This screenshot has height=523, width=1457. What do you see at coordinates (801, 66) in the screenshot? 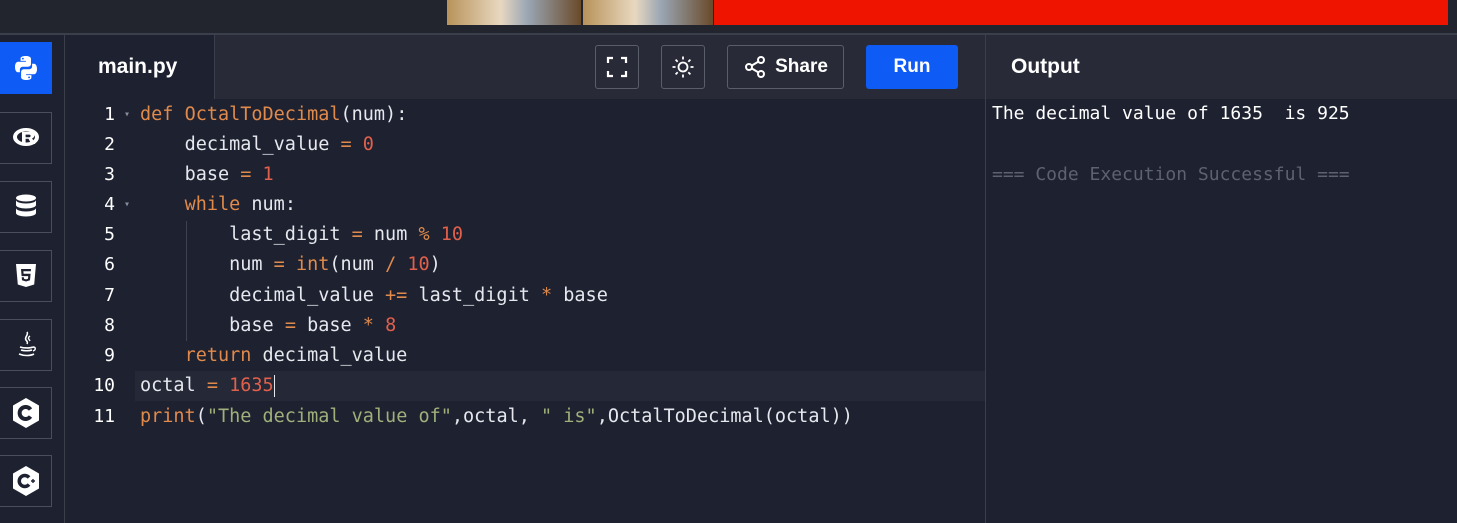
I see `share-label: Share` at bounding box center [801, 66].